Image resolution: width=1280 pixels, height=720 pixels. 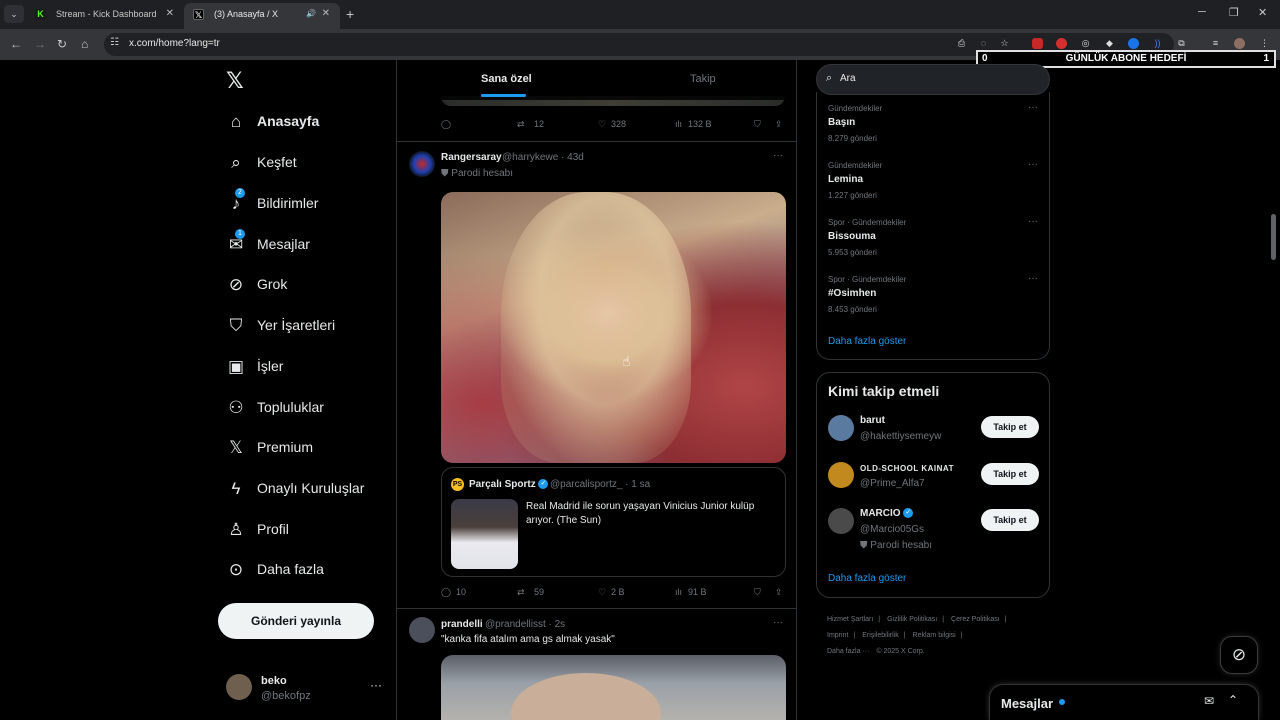 What do you see at coordinates (525, 624) in the screenshot?
I see `post-author-handle: @prandellisst · 2s` at bounding box center [525, 624].